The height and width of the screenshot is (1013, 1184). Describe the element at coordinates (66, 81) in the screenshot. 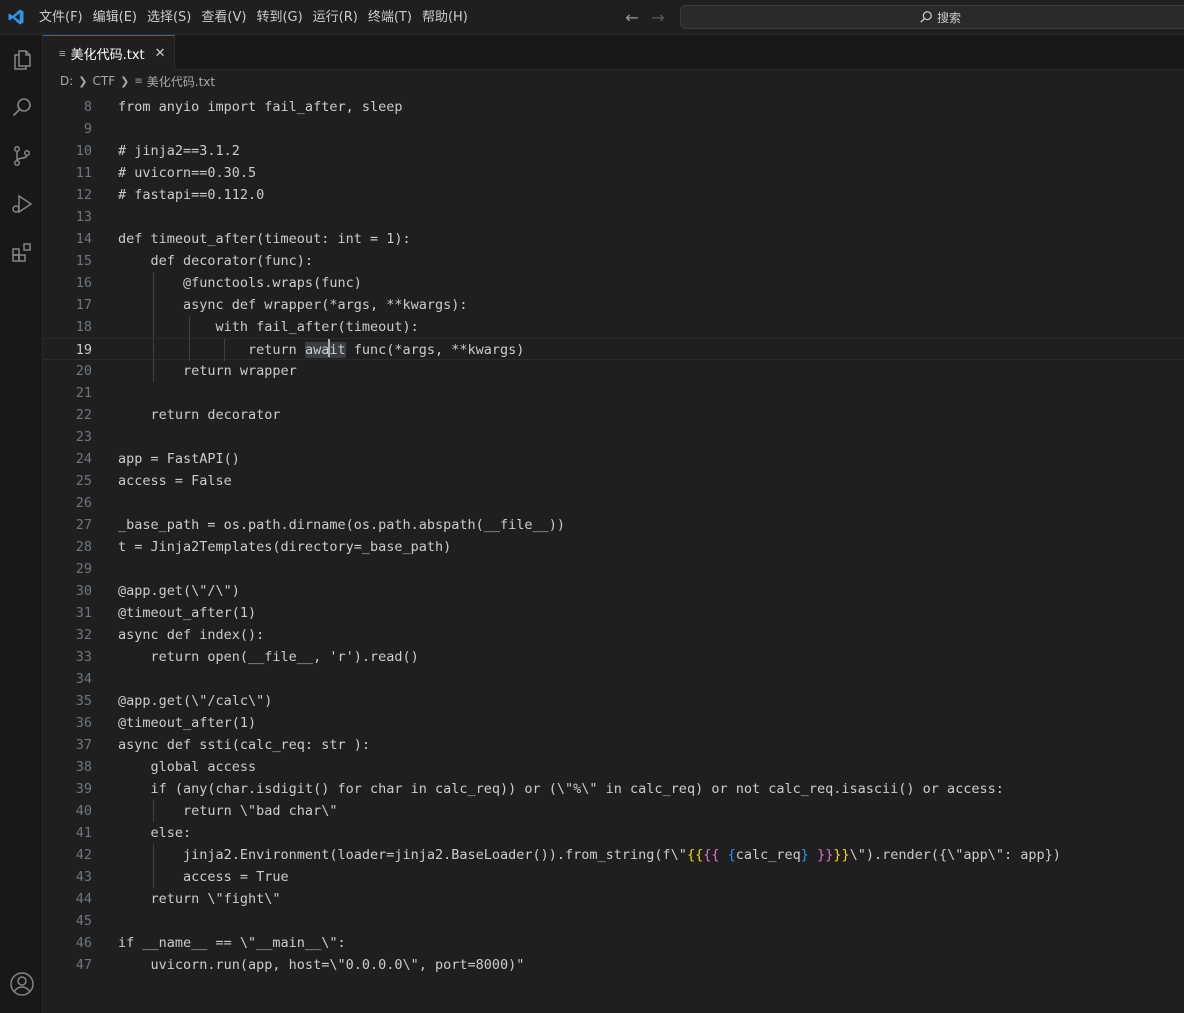

I see `breadcrumb-drive: D:` at that location.